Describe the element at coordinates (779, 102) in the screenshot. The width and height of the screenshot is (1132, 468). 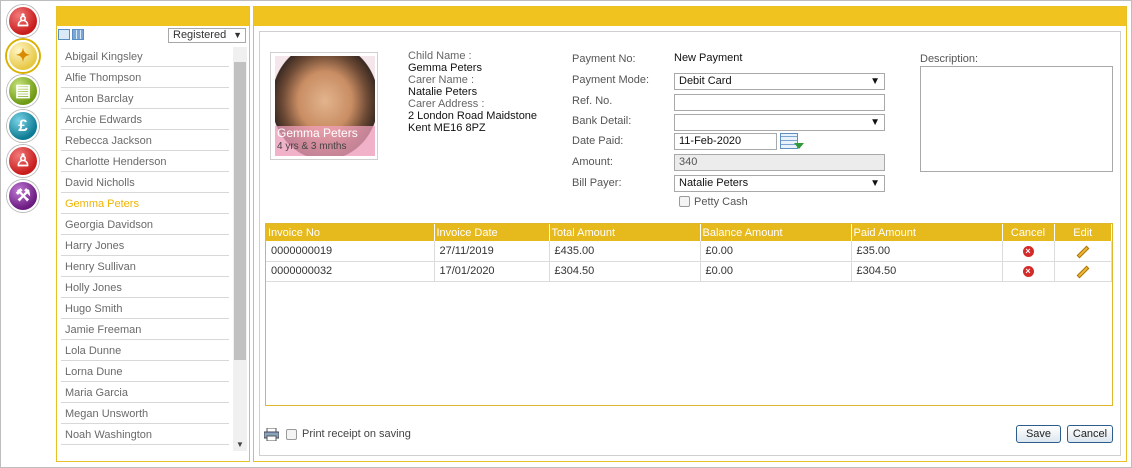
I see `ref-no-input` at that location.